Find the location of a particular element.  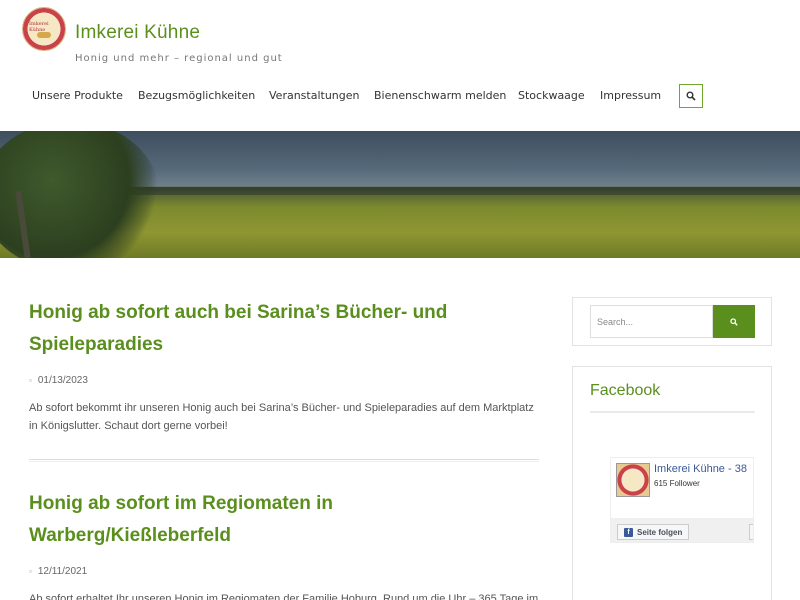

facebook-follow-button: f Seite folgen is located at coordinates (653, 532).